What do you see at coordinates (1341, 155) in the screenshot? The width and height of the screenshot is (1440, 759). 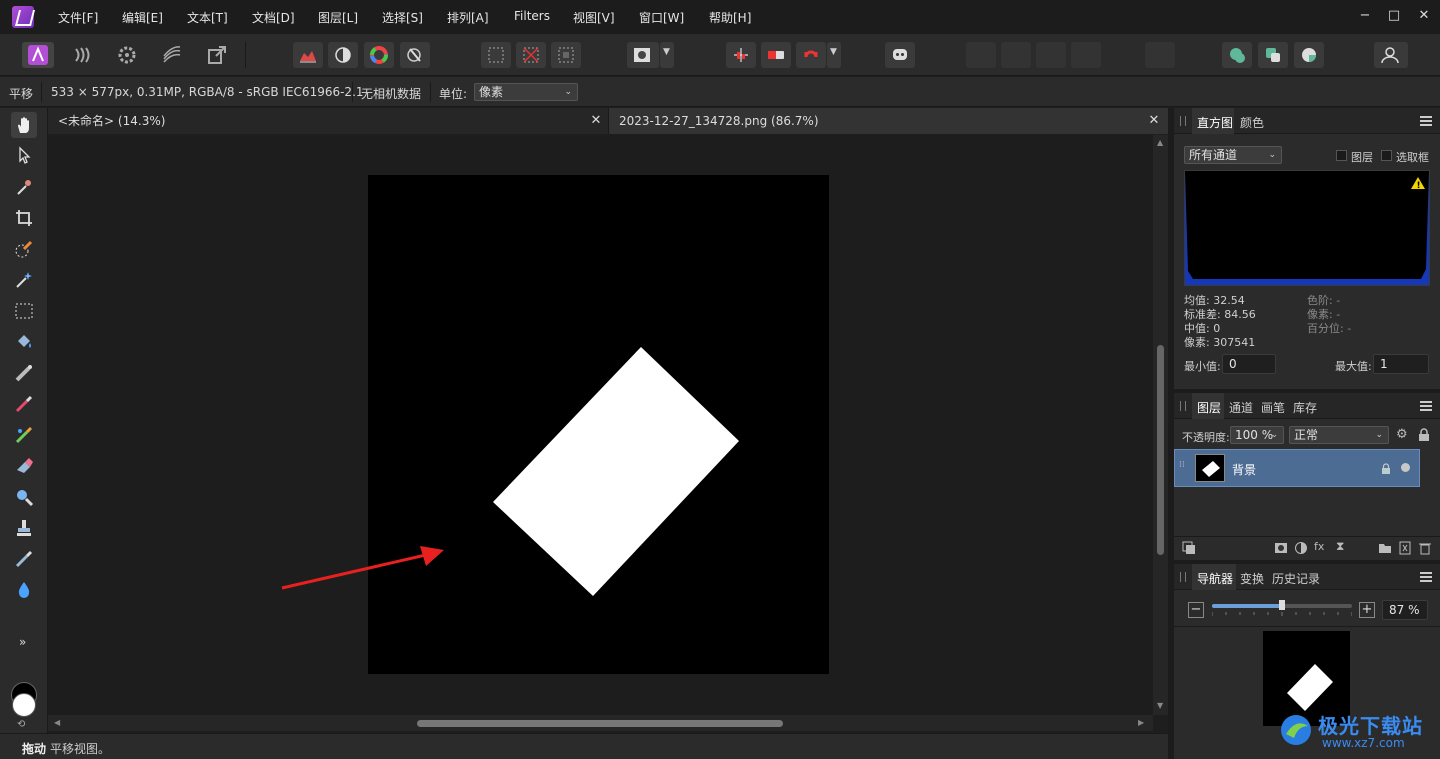 I see `layer-checkbox` at bounding box center [1341, 155].